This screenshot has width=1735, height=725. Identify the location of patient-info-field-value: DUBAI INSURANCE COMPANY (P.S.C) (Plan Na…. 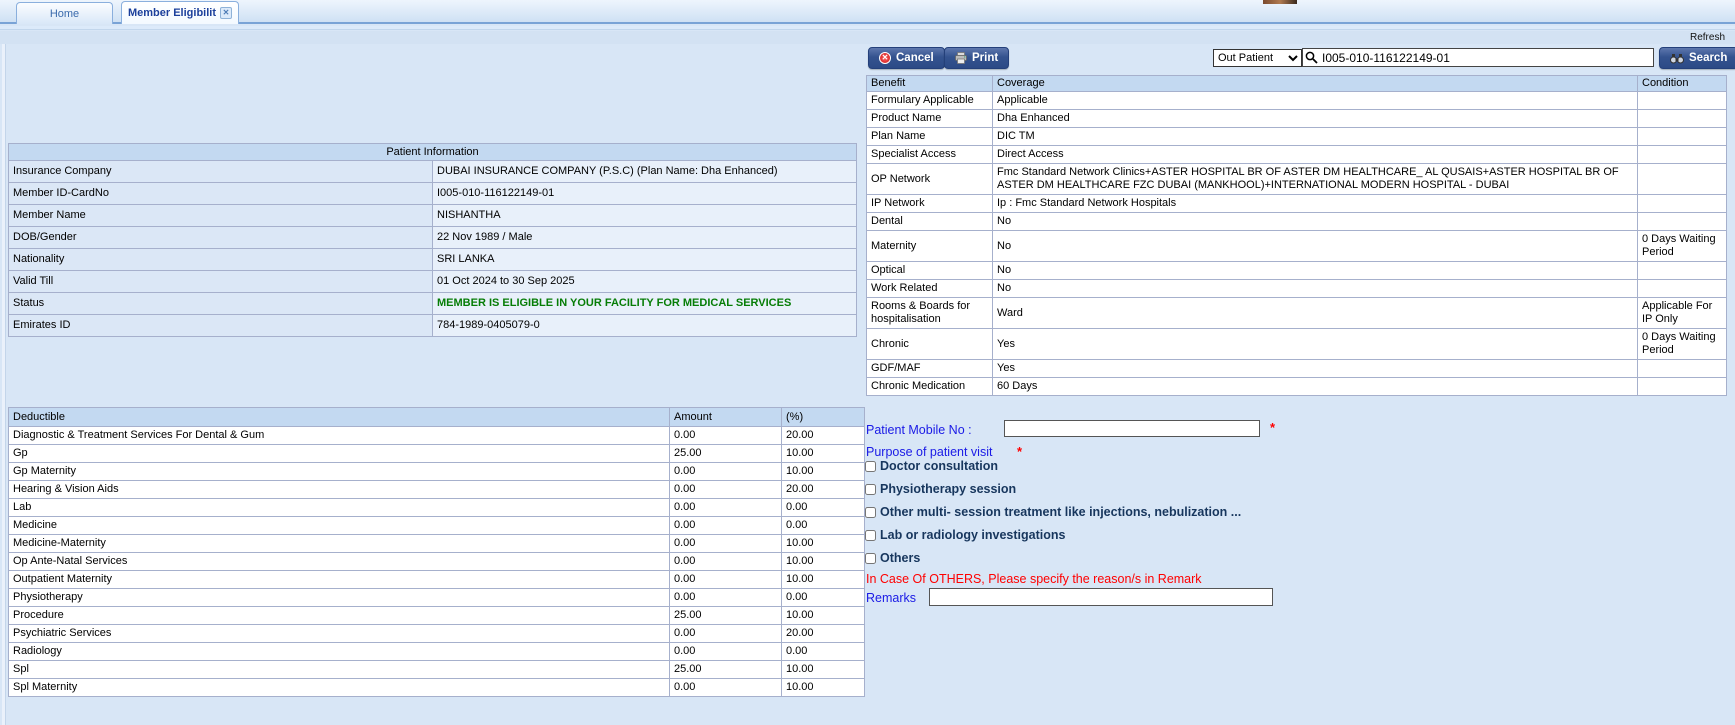
(644, 171).